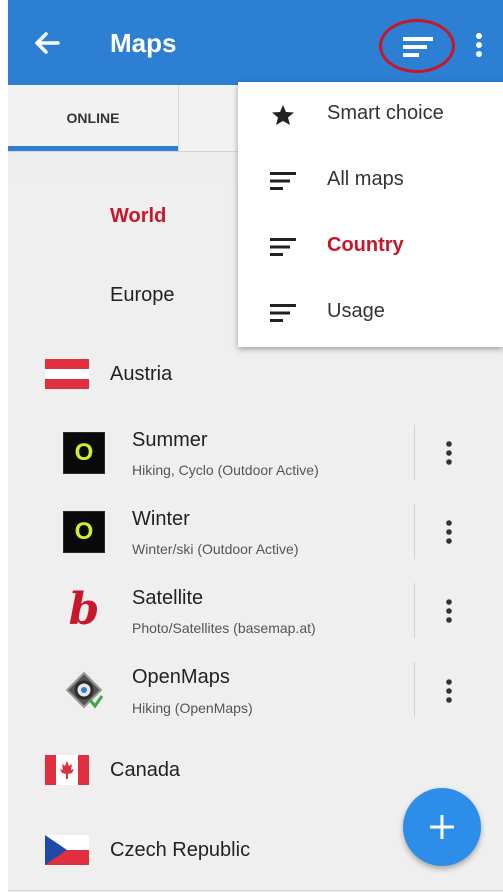  I want to click on page-title: Maps, so click(143, 43).